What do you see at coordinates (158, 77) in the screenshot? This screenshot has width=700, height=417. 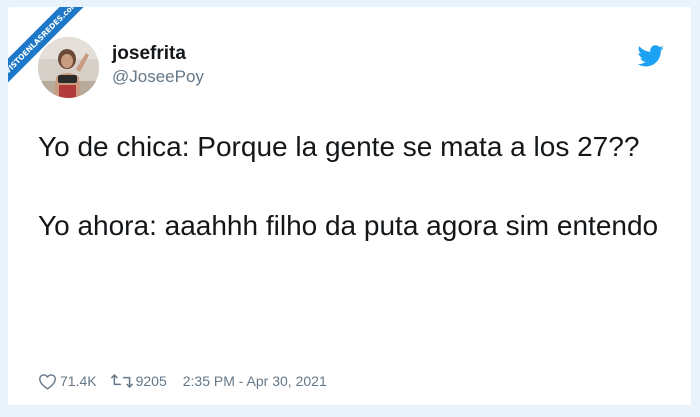 I see `author-handle: @JoseePoy` at bounding box center [158, 77].